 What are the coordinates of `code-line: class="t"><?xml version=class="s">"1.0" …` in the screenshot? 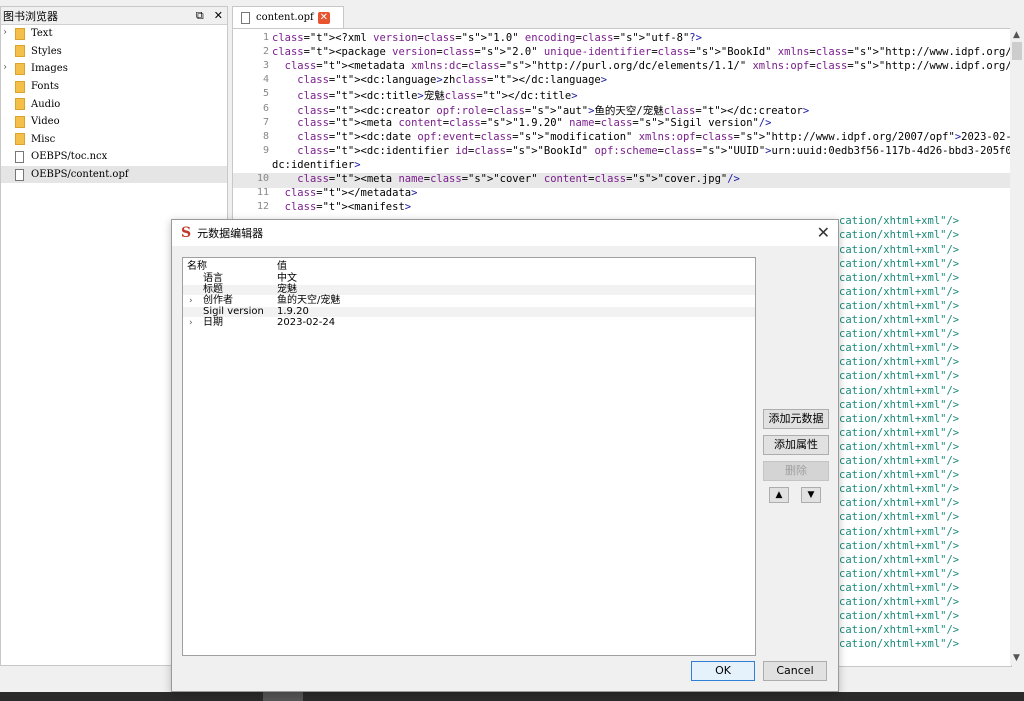 It's located at (487, 38).